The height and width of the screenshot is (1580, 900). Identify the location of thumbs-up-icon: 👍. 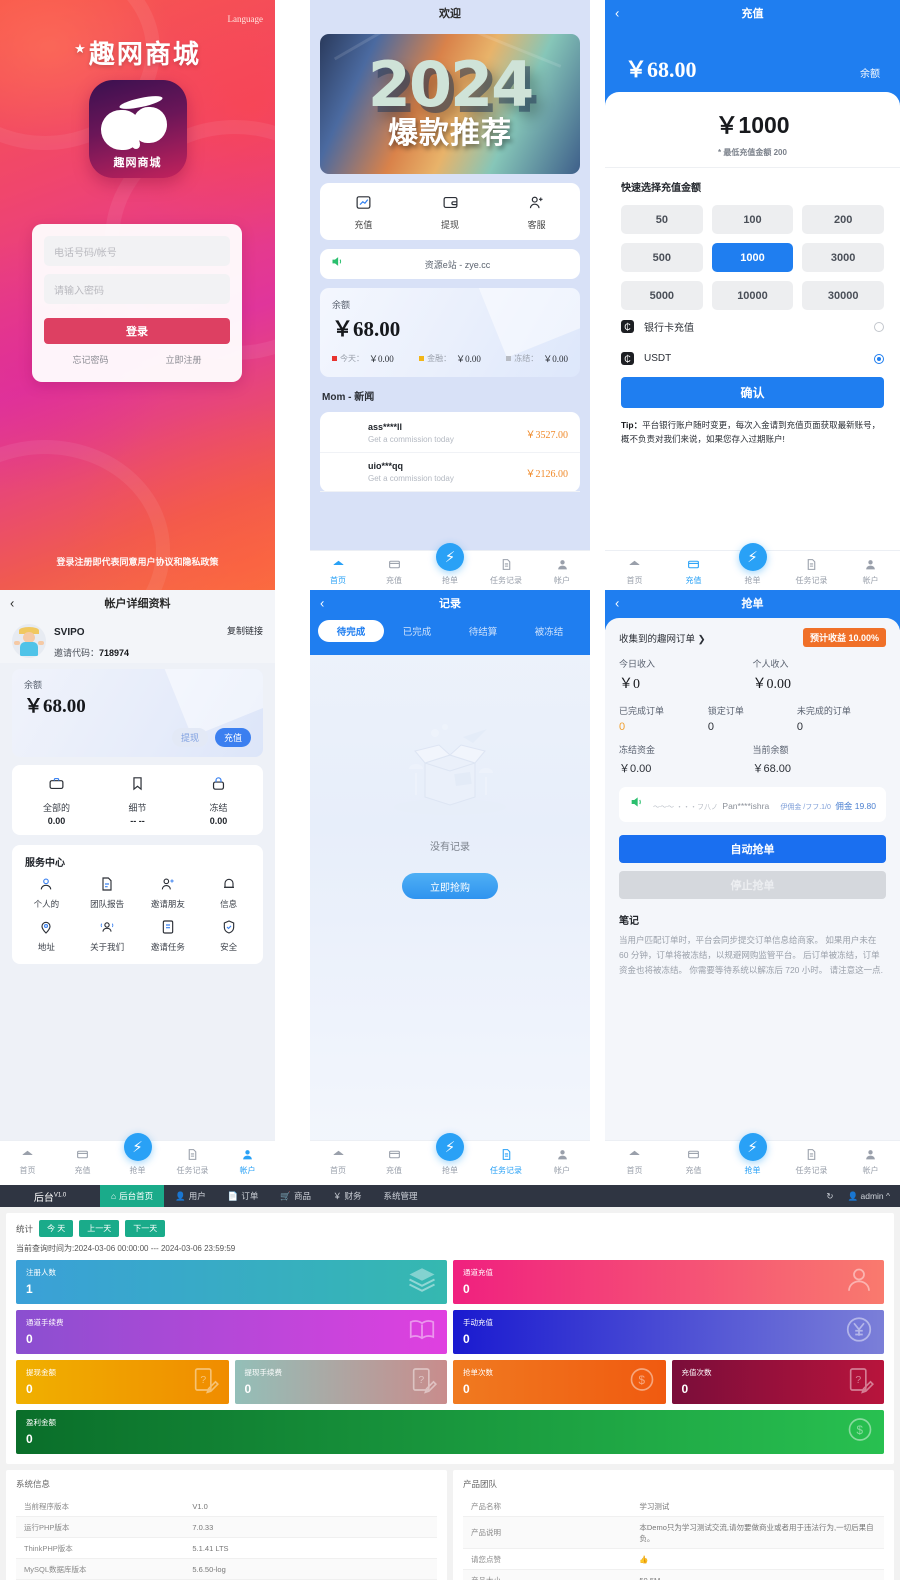
(643, 1559).